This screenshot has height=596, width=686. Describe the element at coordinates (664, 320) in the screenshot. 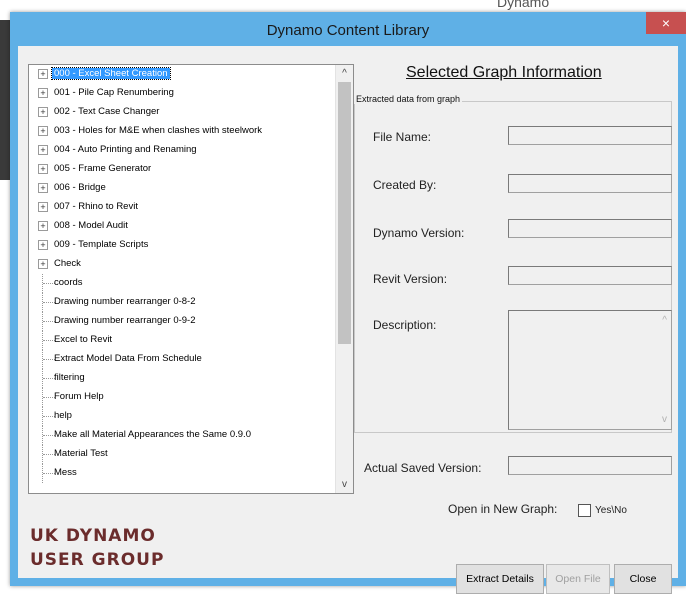

I see `description-scroll-up-icon: ^` at that location.